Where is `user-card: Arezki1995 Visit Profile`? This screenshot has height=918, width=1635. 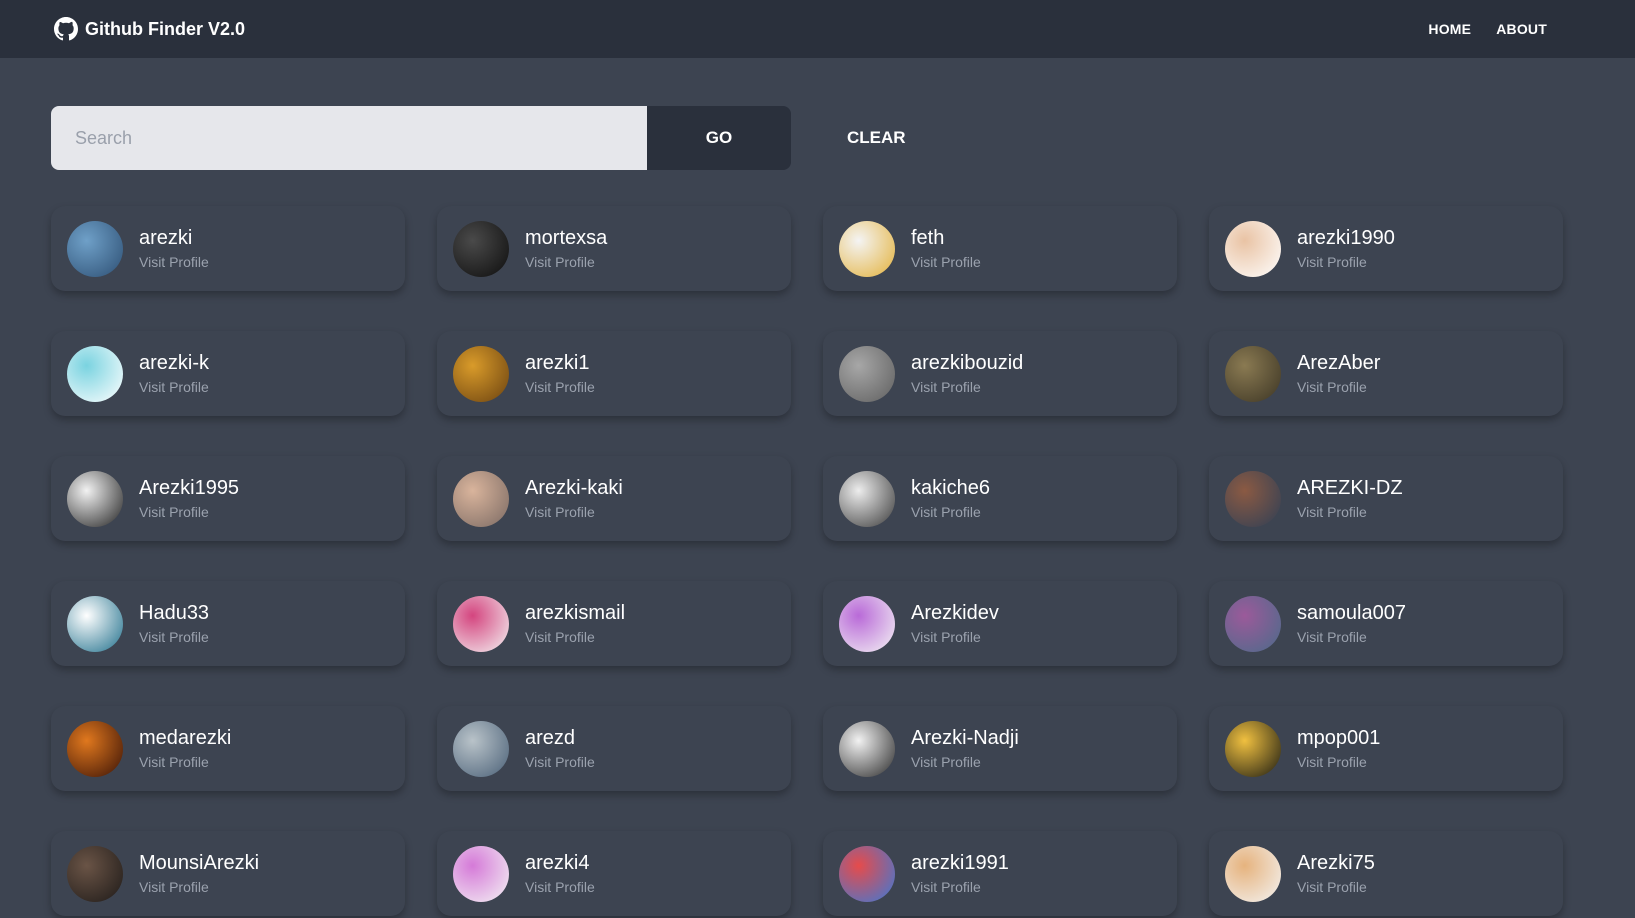 user-card: Arezki1995 Visit Profile is located at coordinates (228, 498).